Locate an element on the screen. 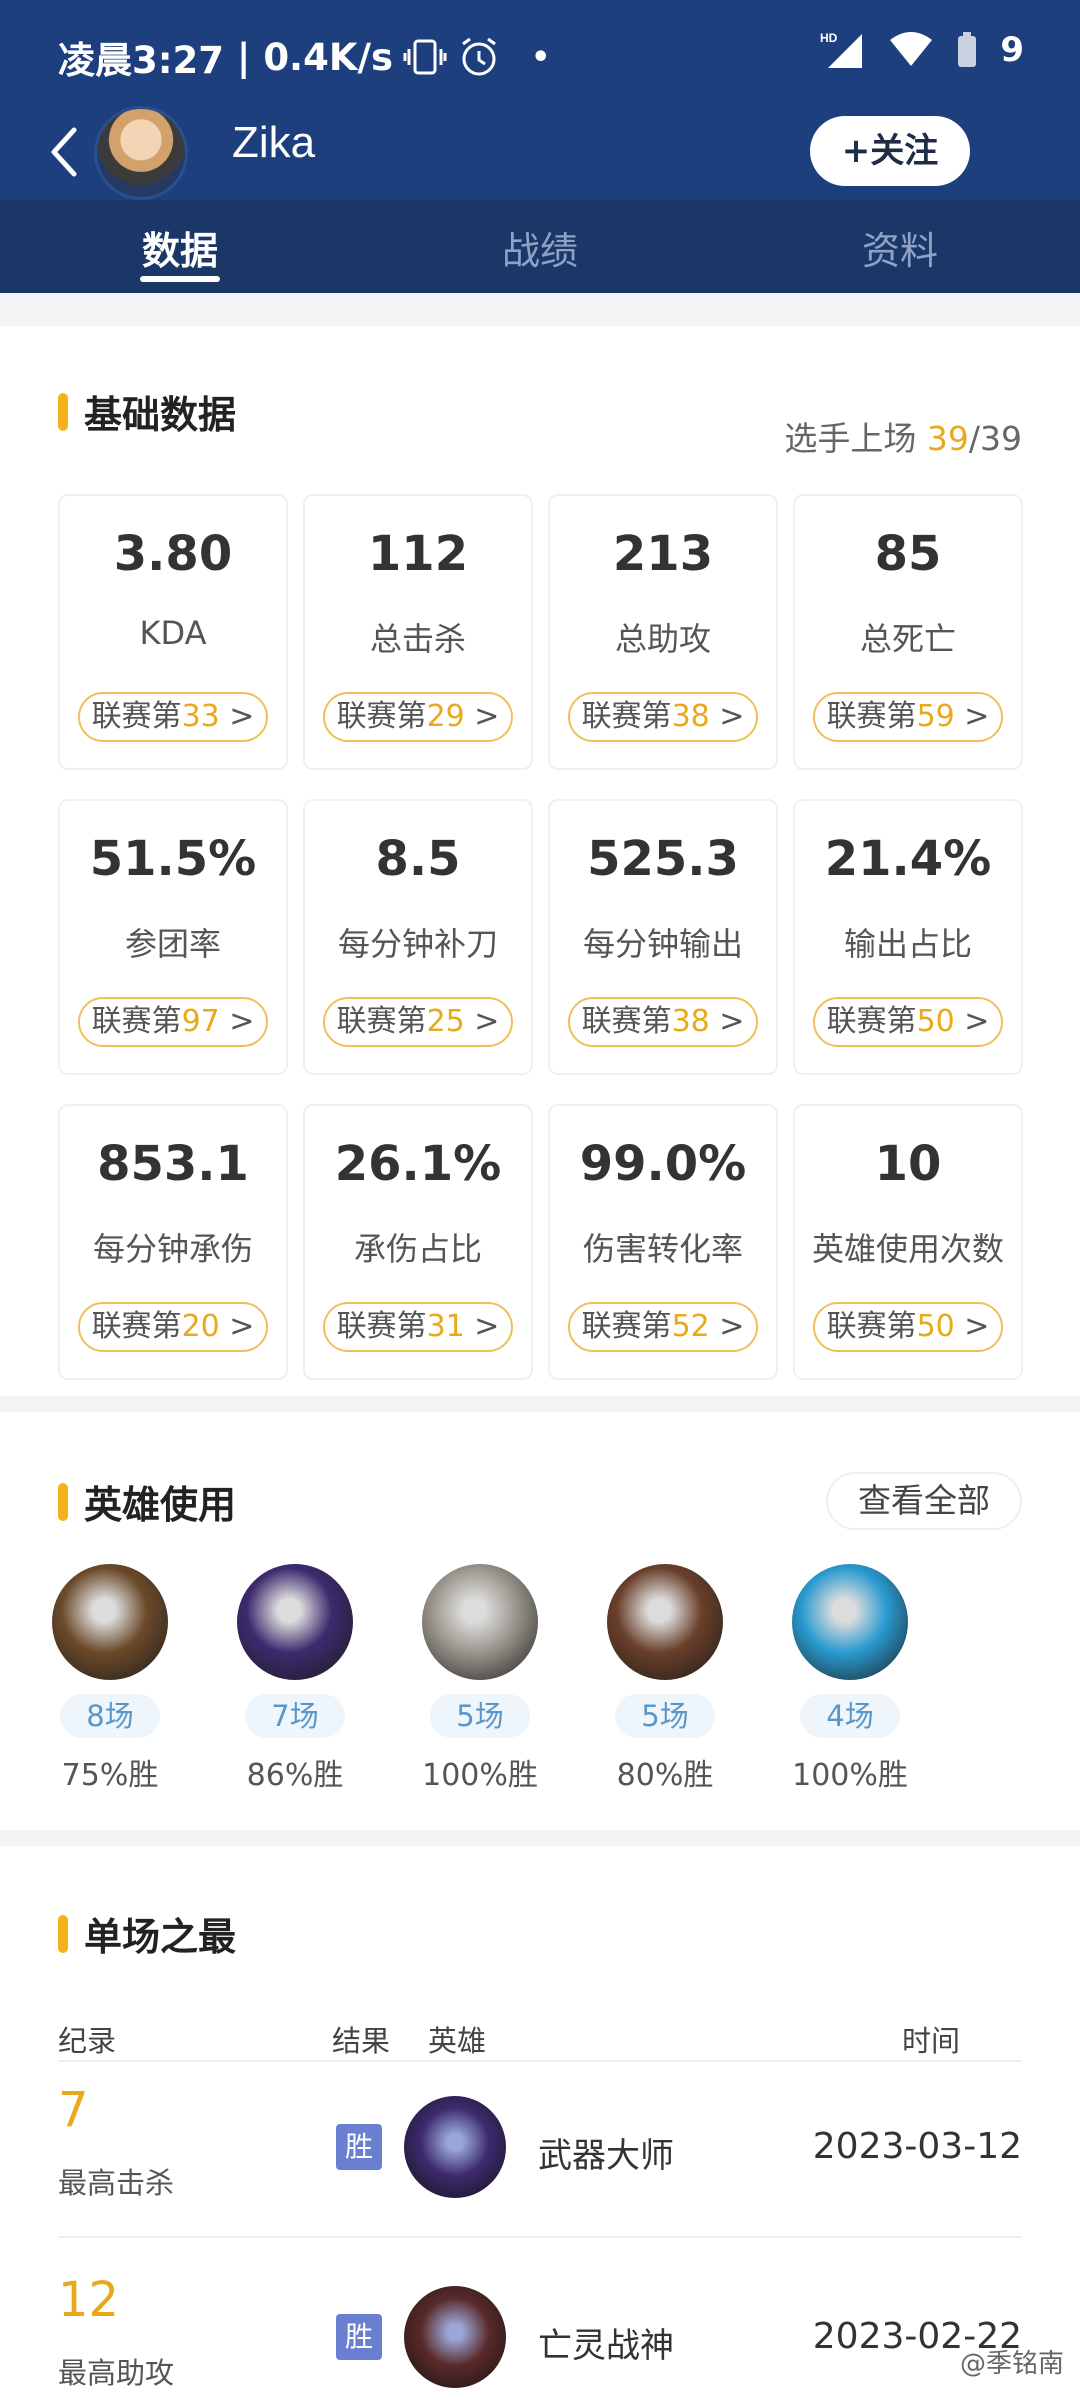  league-rank-pill: 联赛第29 > is located at coordinates (418, 717).